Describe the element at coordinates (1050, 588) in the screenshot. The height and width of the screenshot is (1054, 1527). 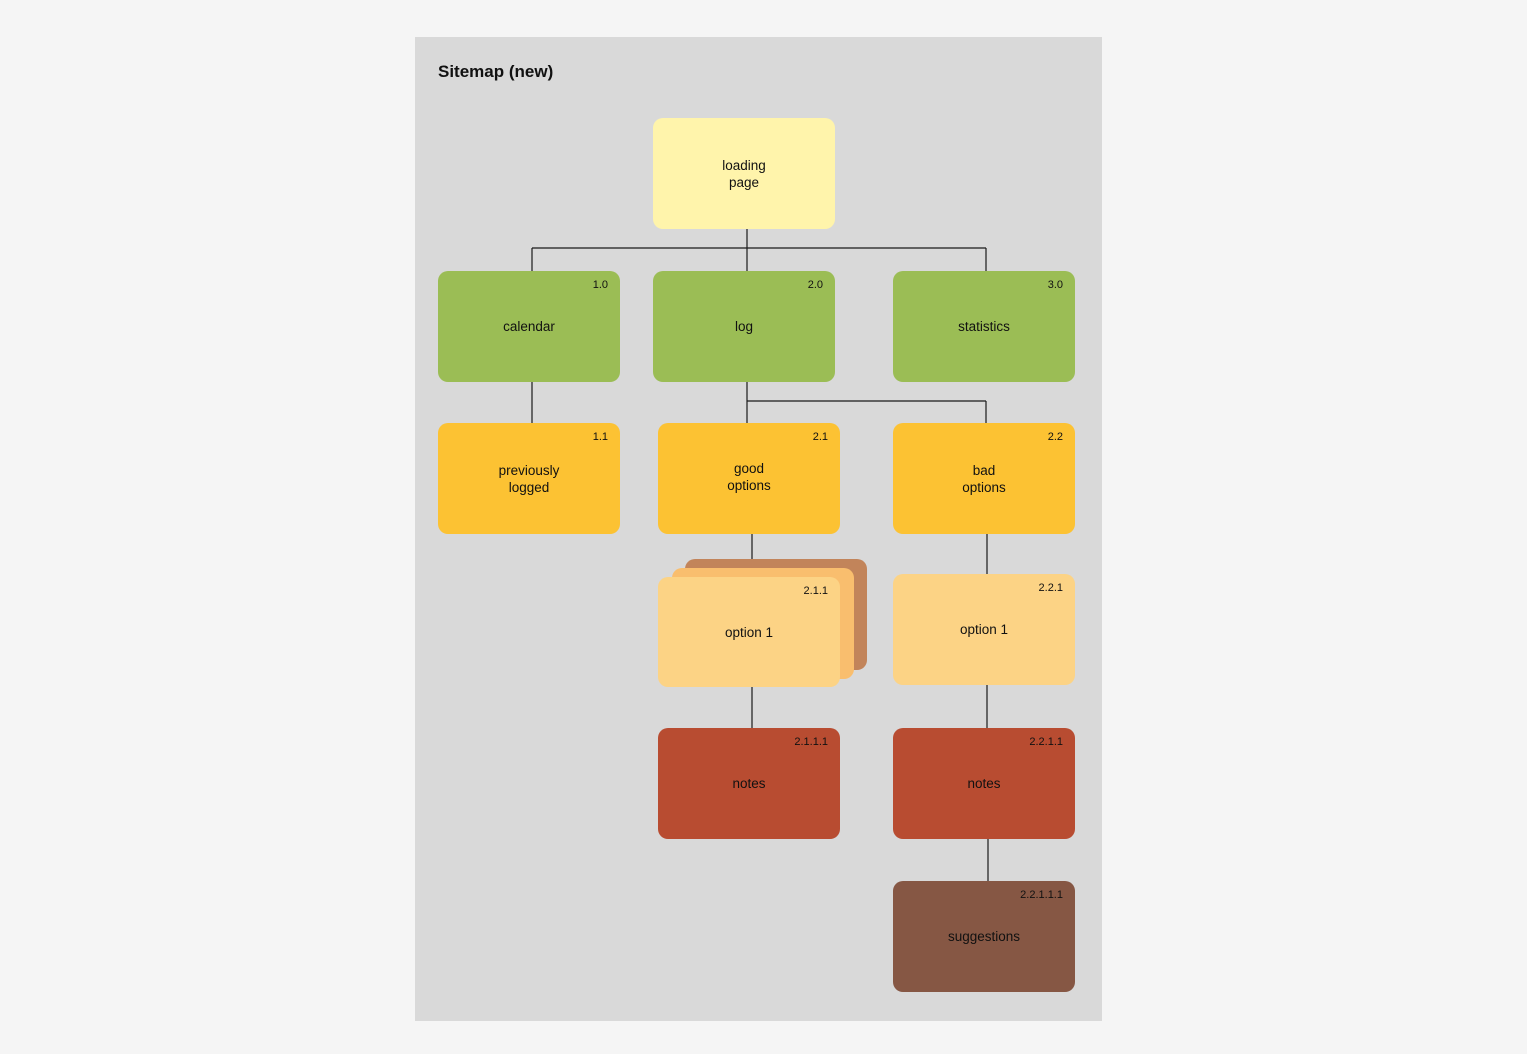
I see `node-number: 2.2.1` at that location.